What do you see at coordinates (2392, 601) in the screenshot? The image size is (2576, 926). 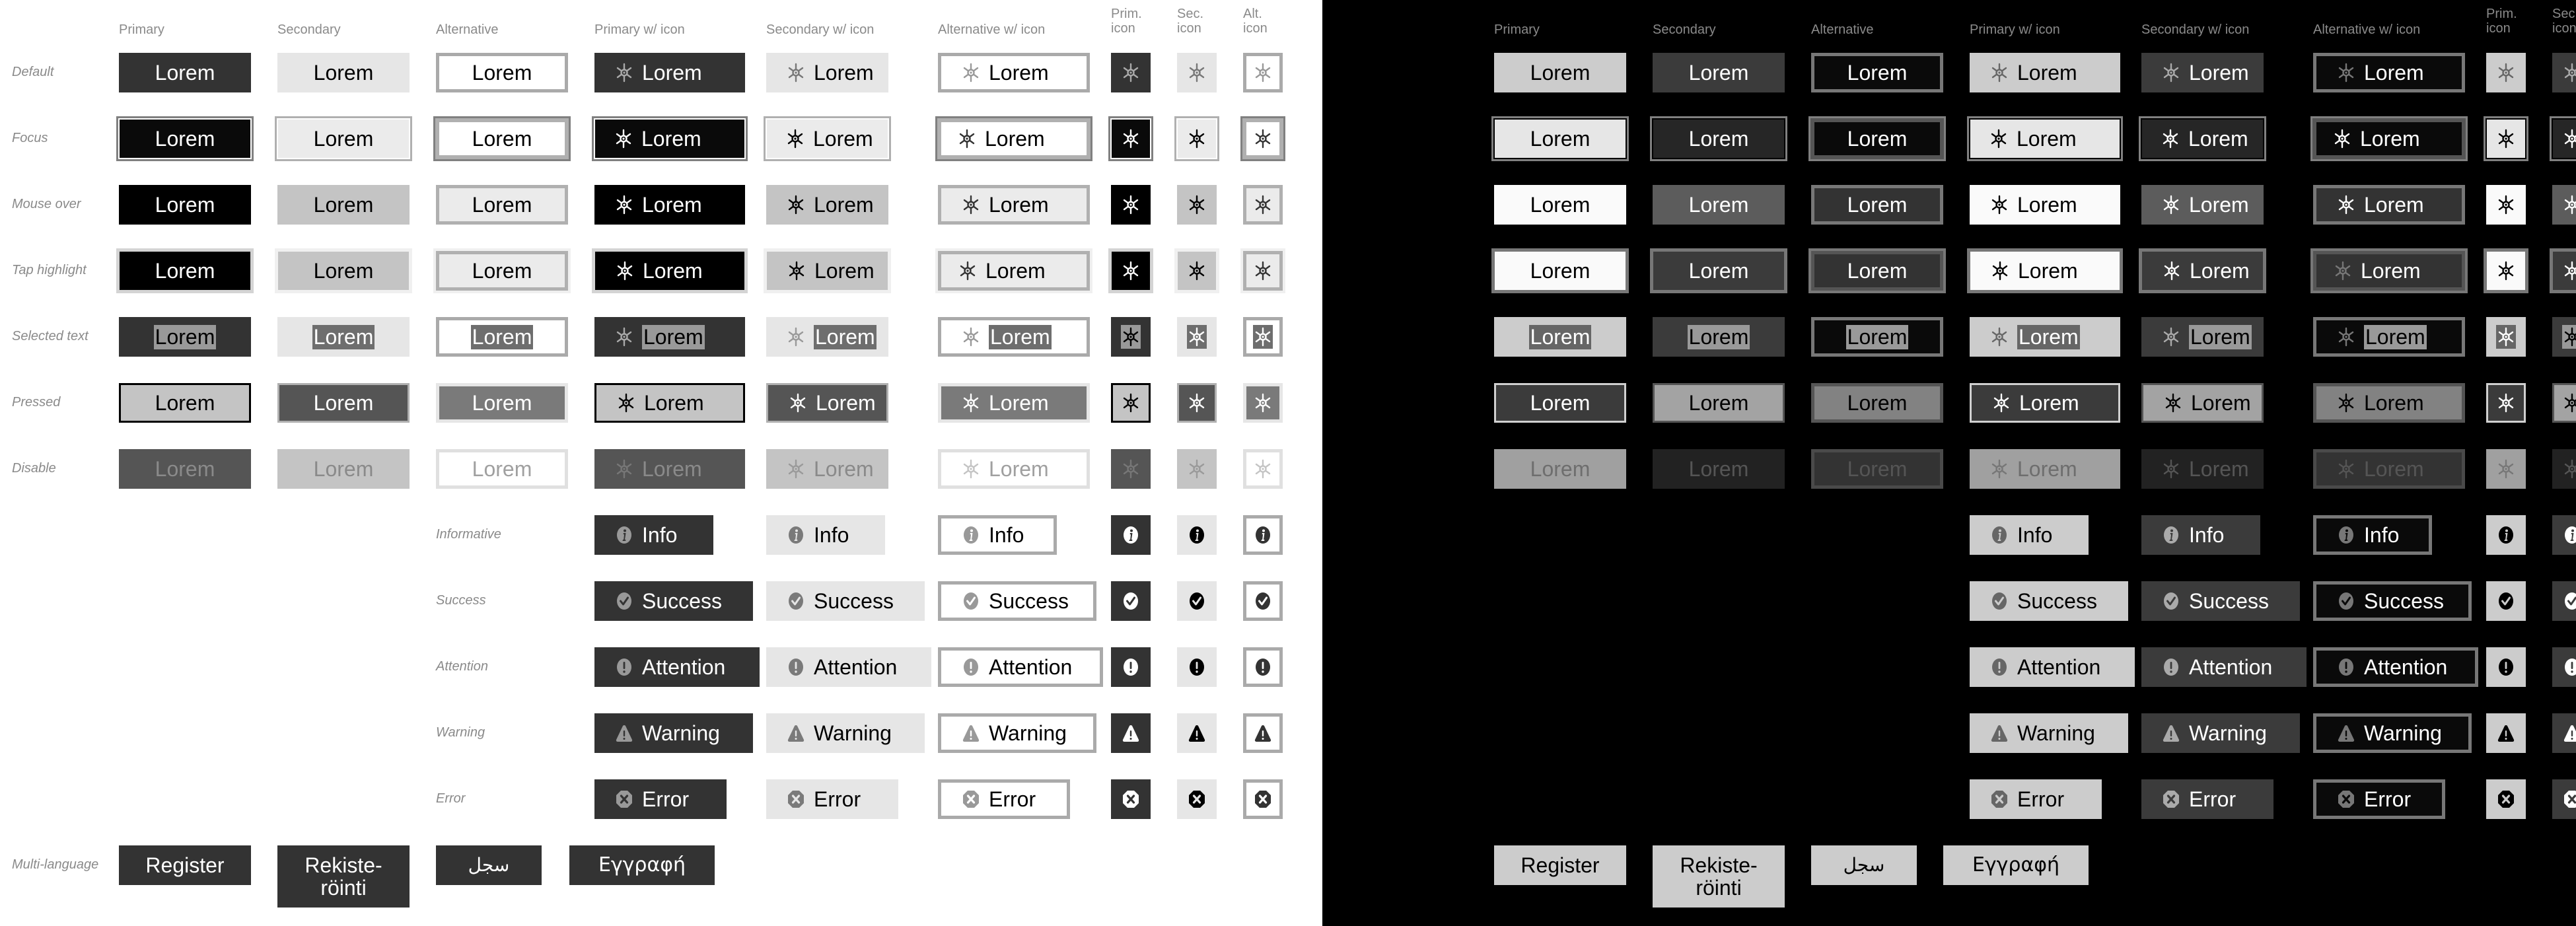 I see `dark-alternative-success-button: Success` at bounding box center [2392, 601].